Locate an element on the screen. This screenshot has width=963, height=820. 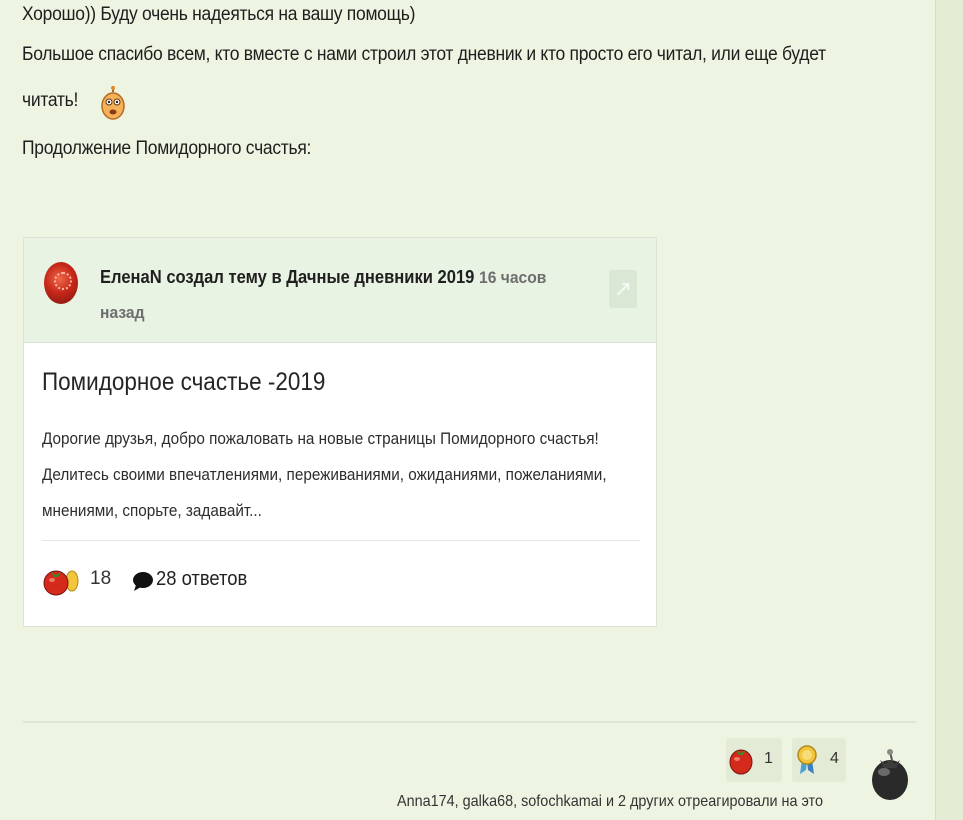
comment-icon is located at coordinates (143, 581).